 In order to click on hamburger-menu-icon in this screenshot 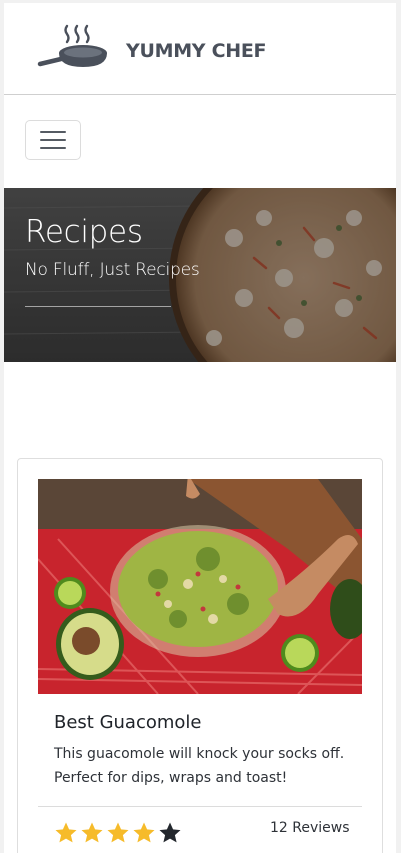, I will do `click(53, 140)`.